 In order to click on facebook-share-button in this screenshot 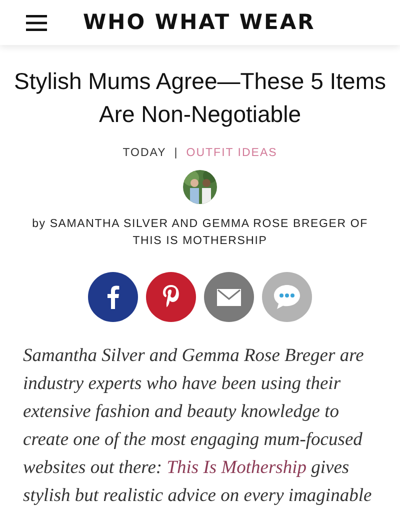, I will do `click(113, 297)`.